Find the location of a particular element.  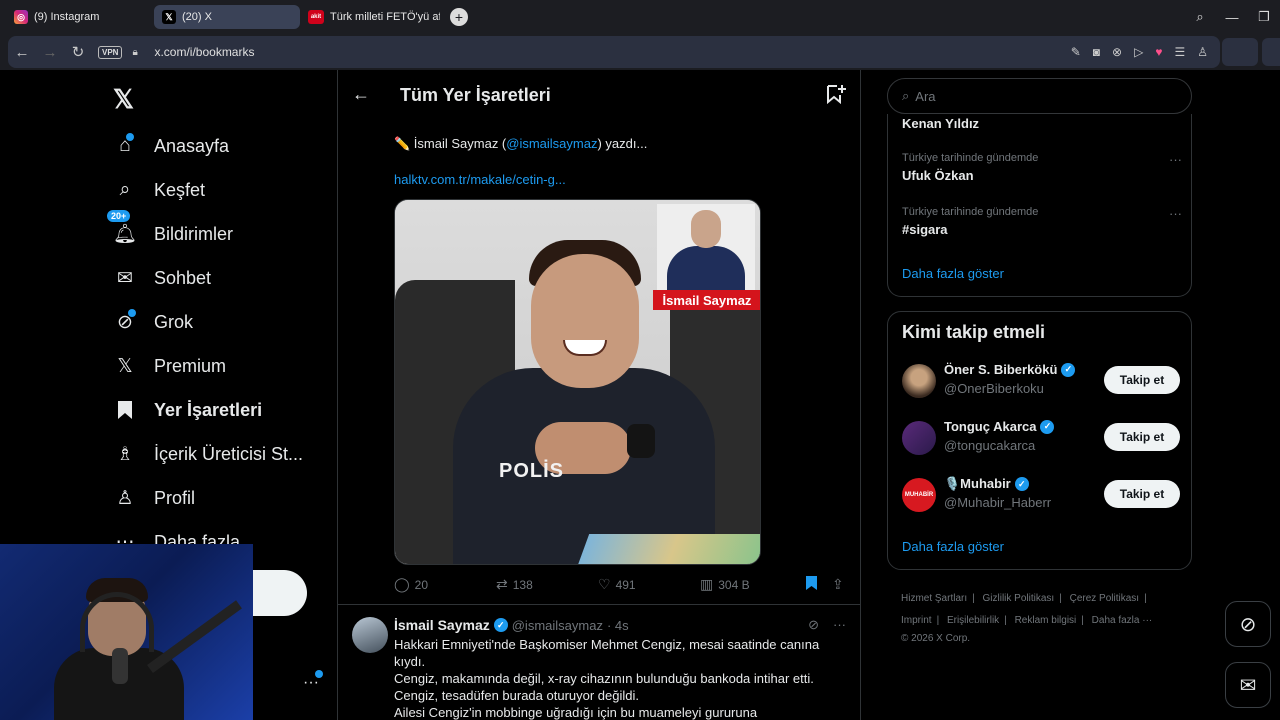

send-icon: ▷ is located at coordinates (1138, 52).